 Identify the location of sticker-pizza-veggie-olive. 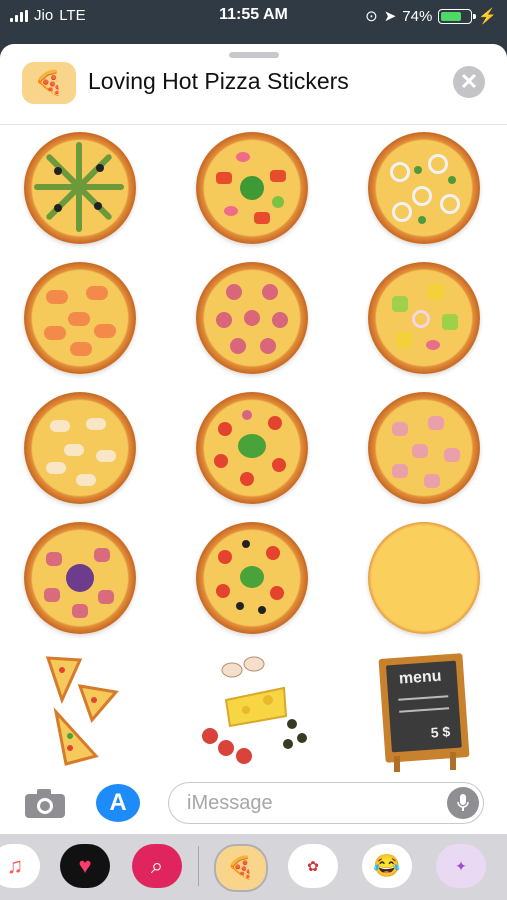
(82, 190).